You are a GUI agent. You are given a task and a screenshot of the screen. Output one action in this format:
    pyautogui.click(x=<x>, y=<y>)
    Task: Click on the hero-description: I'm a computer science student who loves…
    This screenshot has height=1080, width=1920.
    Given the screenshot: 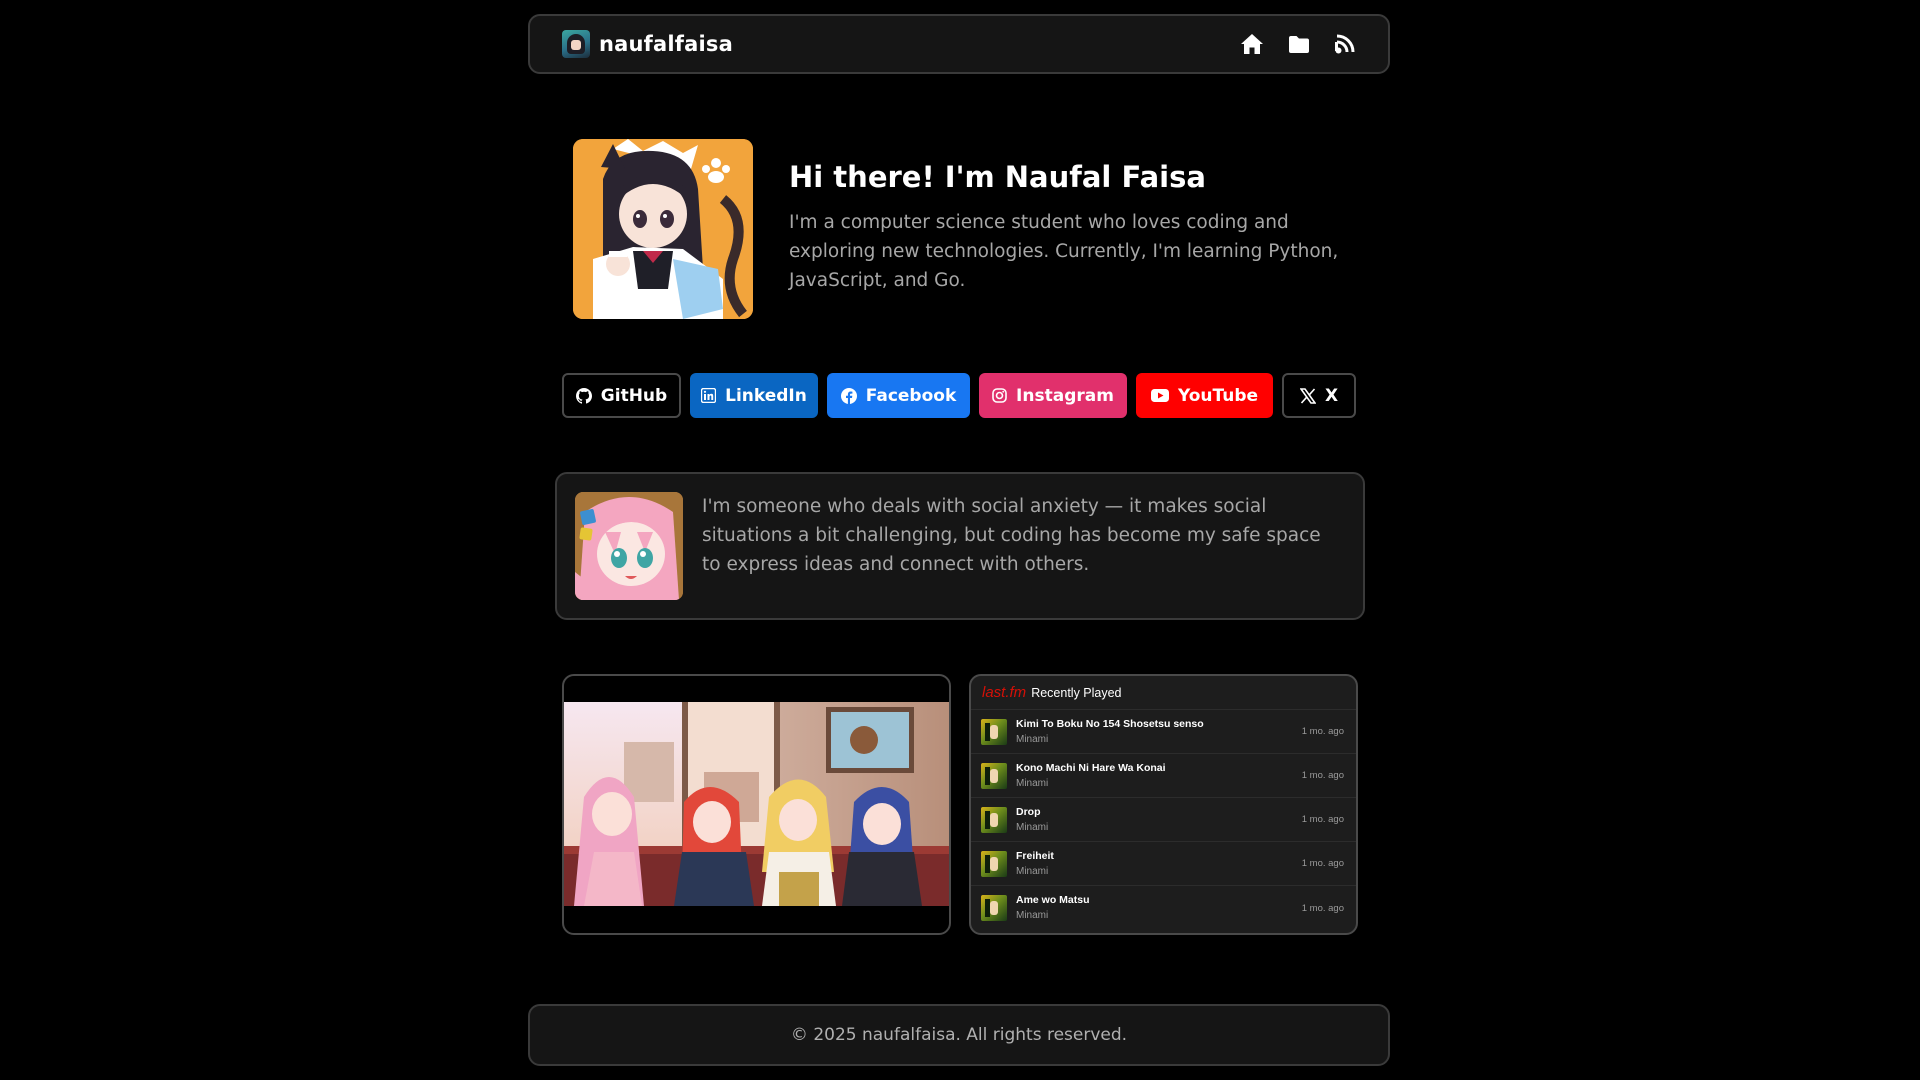 What is the action you would take?
    pyautogui.click(x=1064, y=251)
    